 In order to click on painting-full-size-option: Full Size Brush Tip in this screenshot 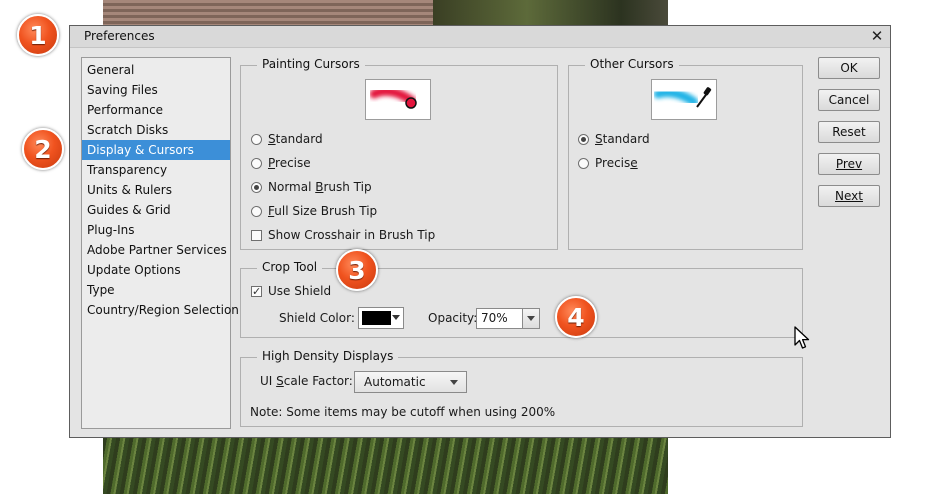, I will do `click(314, 211)`.